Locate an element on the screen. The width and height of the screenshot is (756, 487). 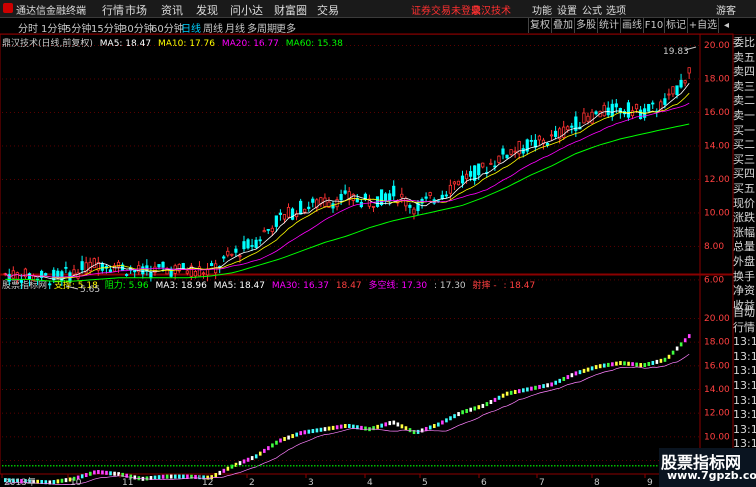
multi-stock-button: 多股 is located at coordinates (585, 25).